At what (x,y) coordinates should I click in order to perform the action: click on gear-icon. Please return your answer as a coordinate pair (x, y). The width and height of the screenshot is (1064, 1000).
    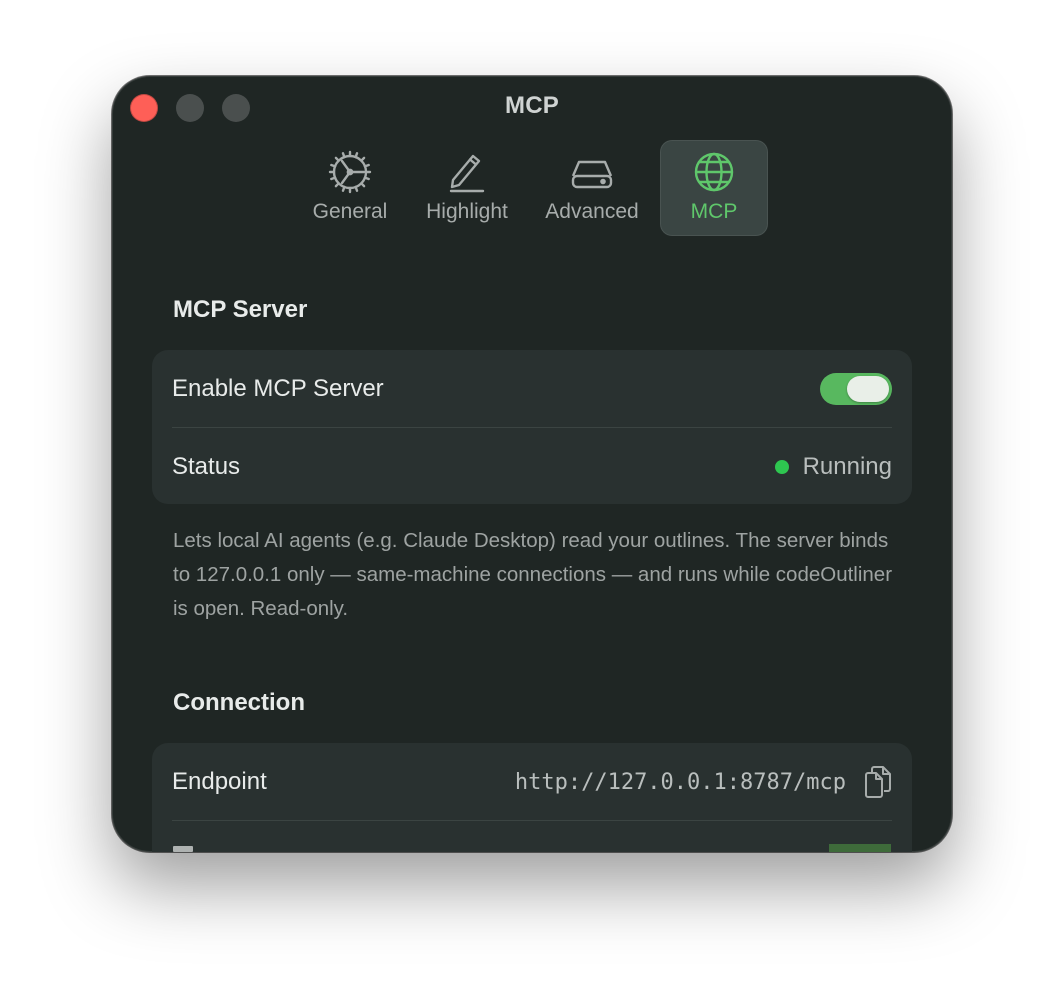
    Looking at the image, I should click on (350, 172).